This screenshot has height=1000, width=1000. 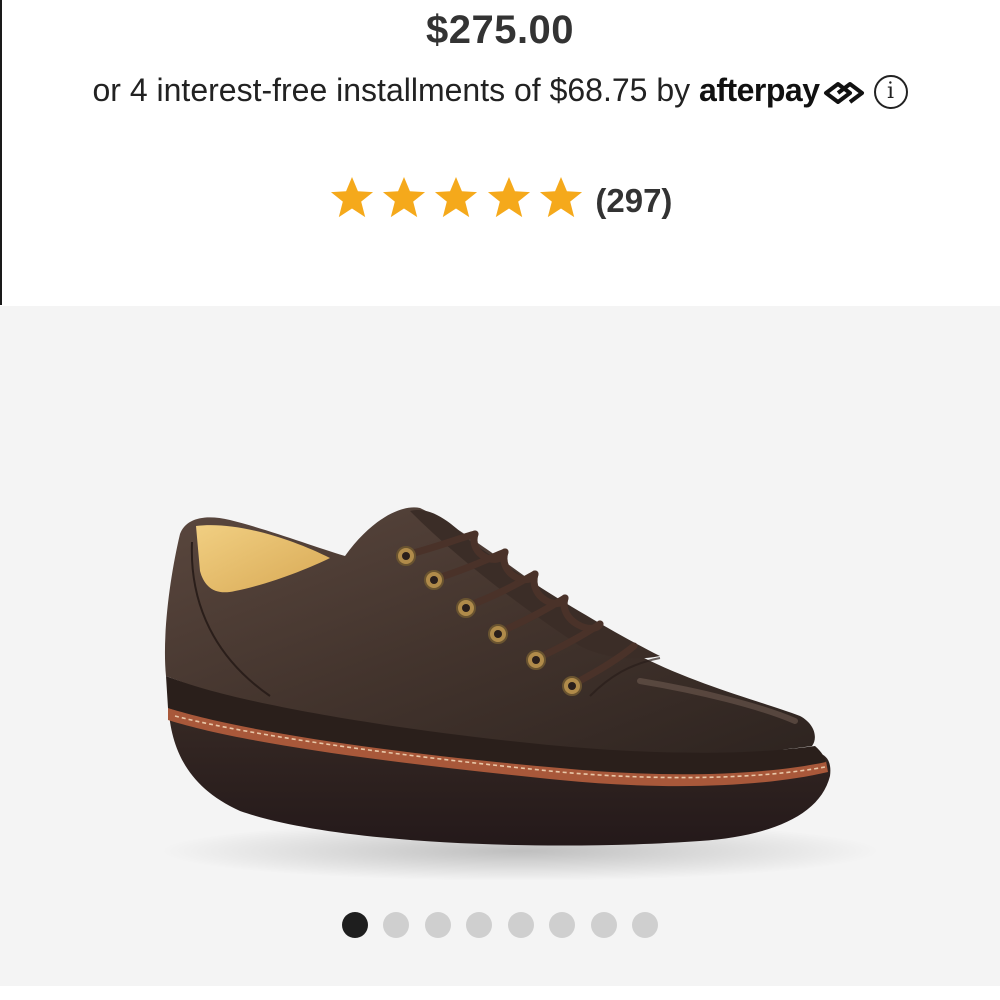 I want to click on afterpay-link-icon, so click(x=843, y=93).